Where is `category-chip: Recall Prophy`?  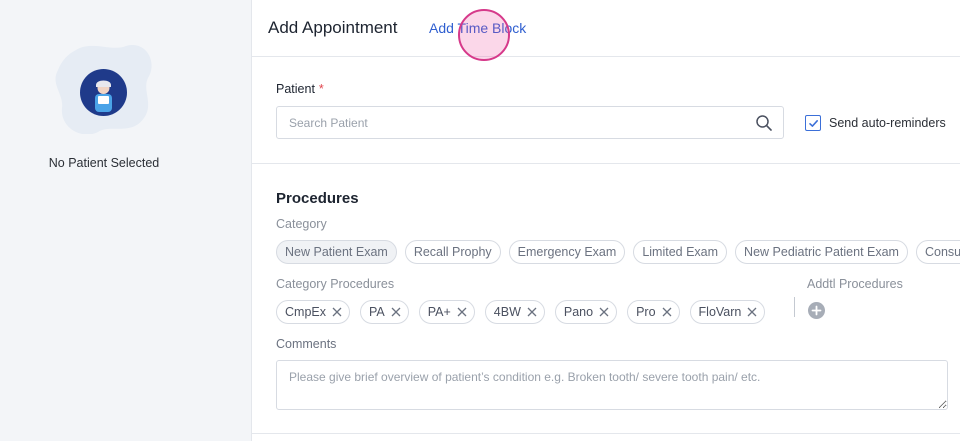
category-chip: Recall Prophy is located at coordinates (452, 252).